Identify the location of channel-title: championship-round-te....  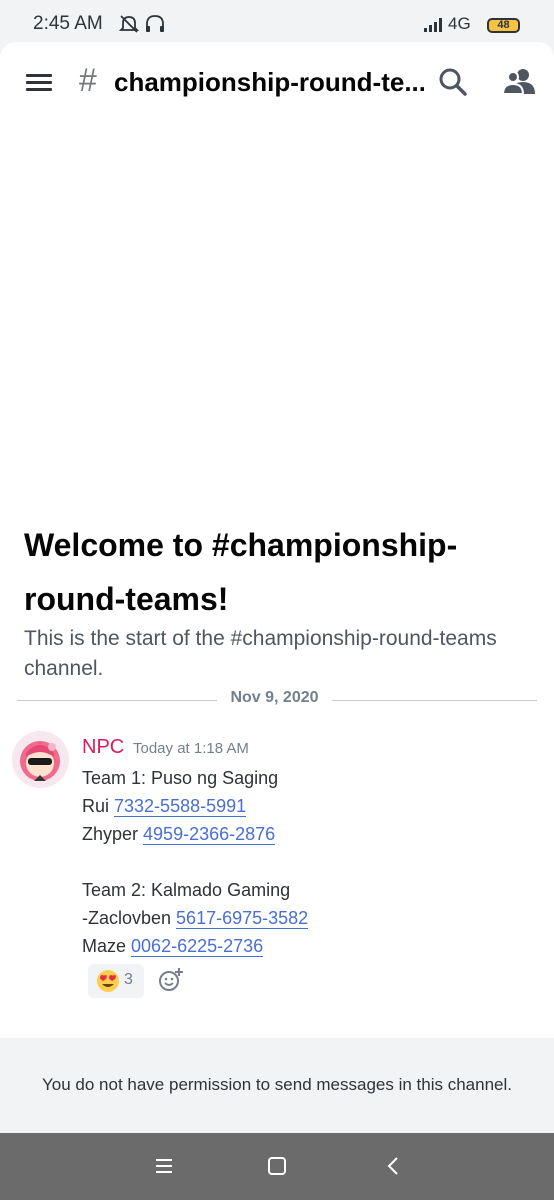
(269, 82).